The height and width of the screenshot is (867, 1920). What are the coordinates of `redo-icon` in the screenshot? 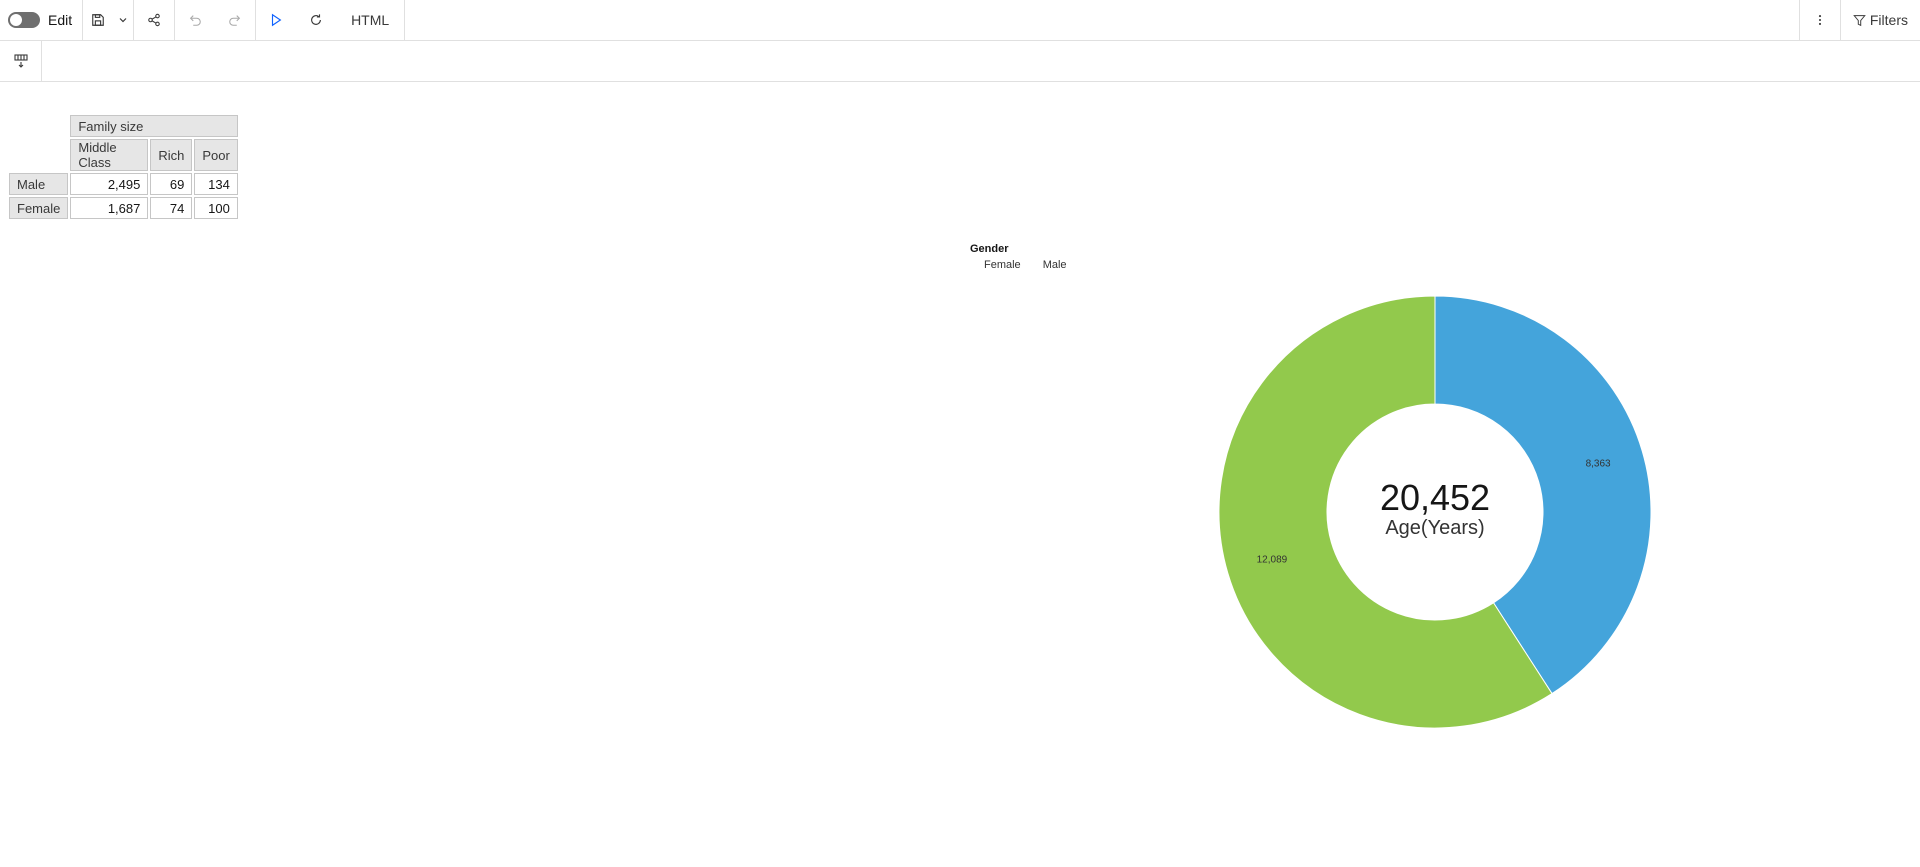 It's located at (235, 20).